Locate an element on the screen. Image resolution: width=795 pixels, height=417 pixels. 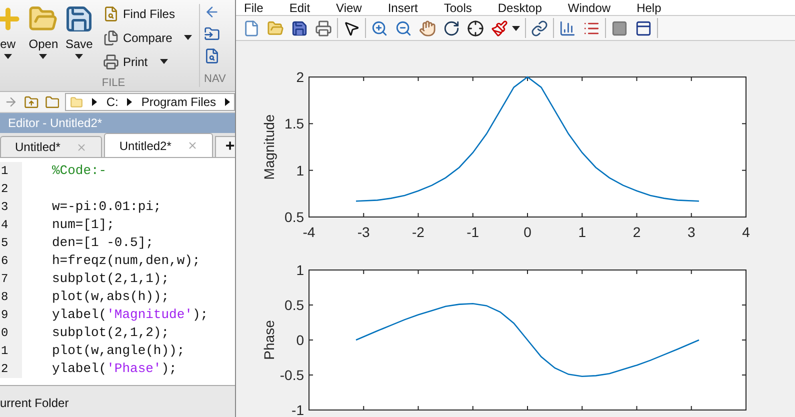
panel-title: urrent Folder is located at coordinates (34, 403).